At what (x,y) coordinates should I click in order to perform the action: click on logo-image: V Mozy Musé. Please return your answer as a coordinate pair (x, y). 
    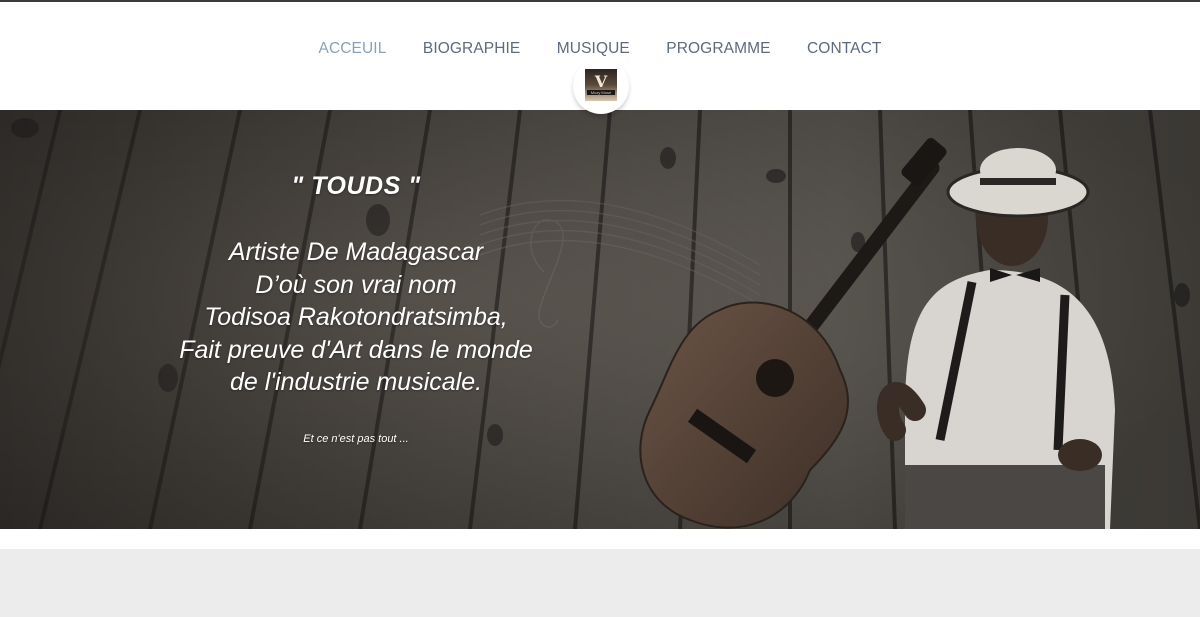
    Looking at the image, I should click on (601, 85).